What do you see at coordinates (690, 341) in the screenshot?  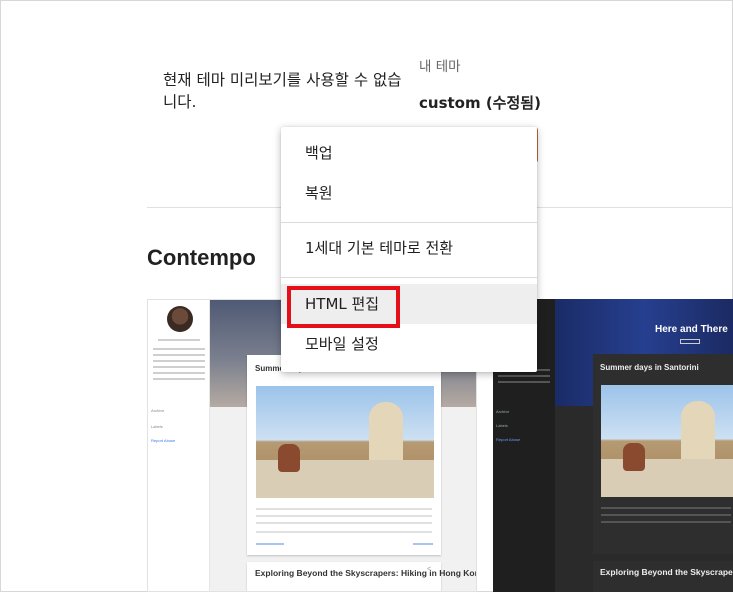 I see `header-button` at bounding box center [690, 341].